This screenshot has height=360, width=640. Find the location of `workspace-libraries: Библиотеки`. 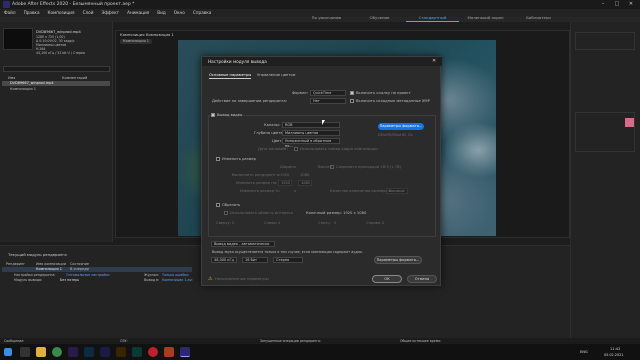

workspace-libraries: Библиотеки is located at coordinates (538, 18).